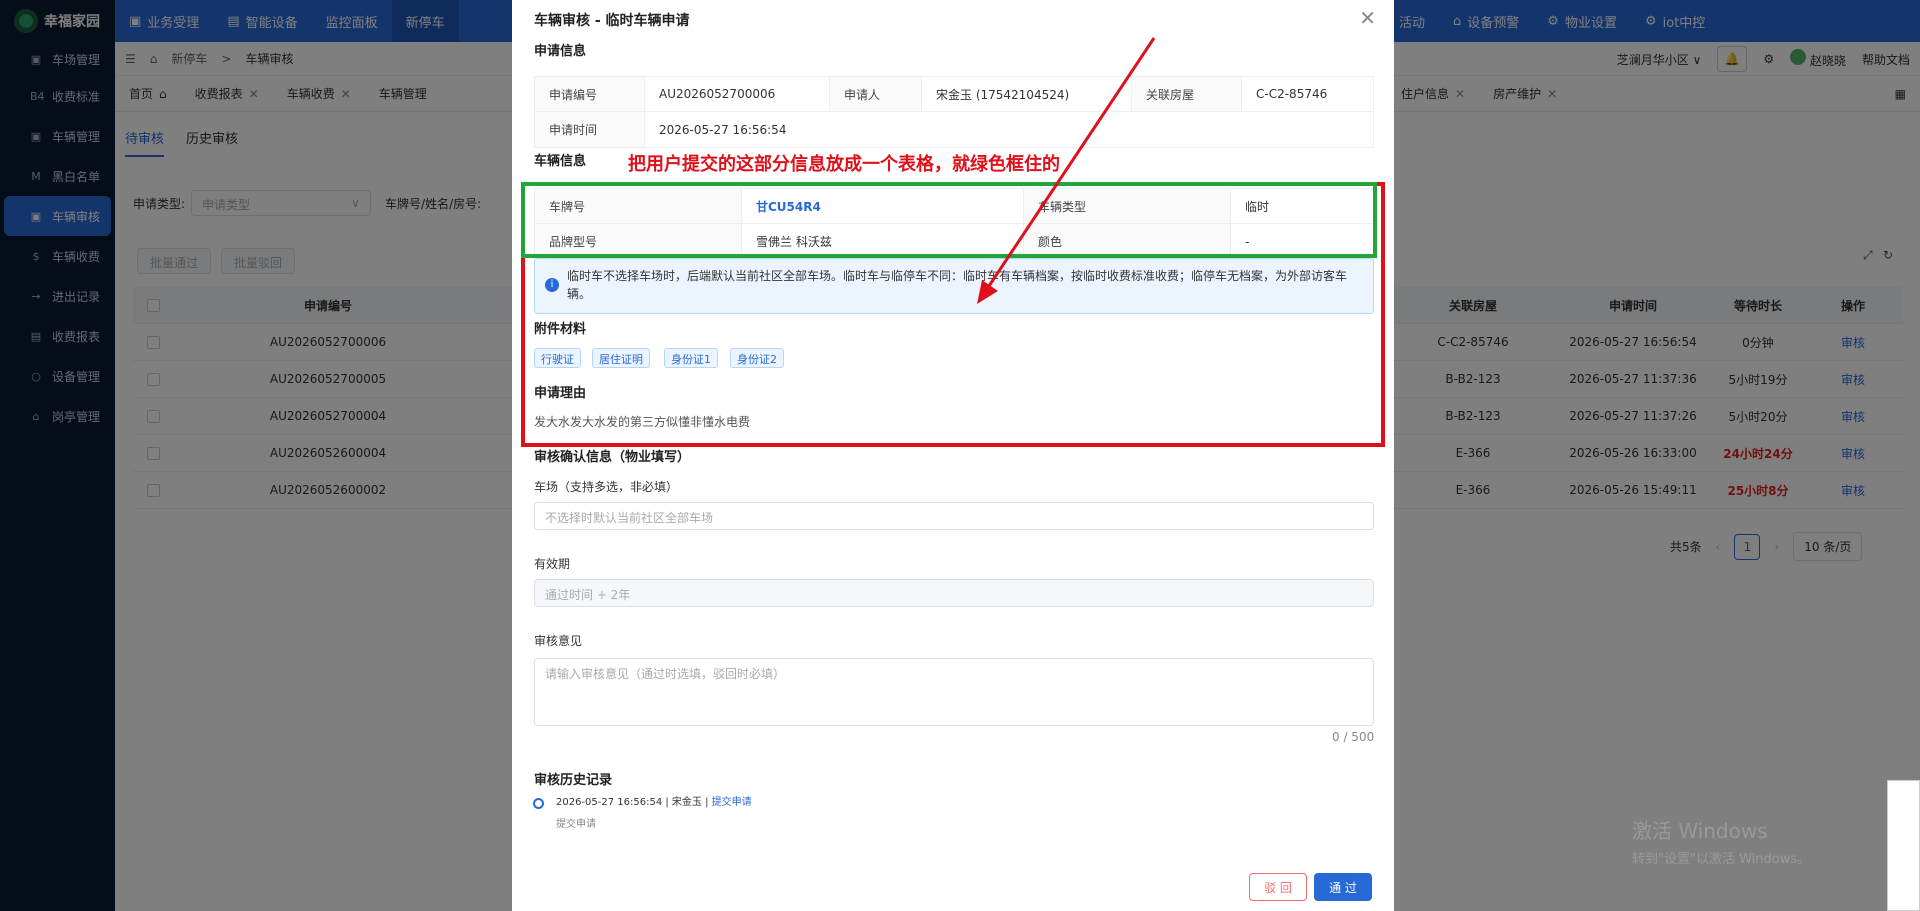  Describe the element at coordinates (1187, 94) in the screenshot. I see `room-label: 关联房屋` at that location.